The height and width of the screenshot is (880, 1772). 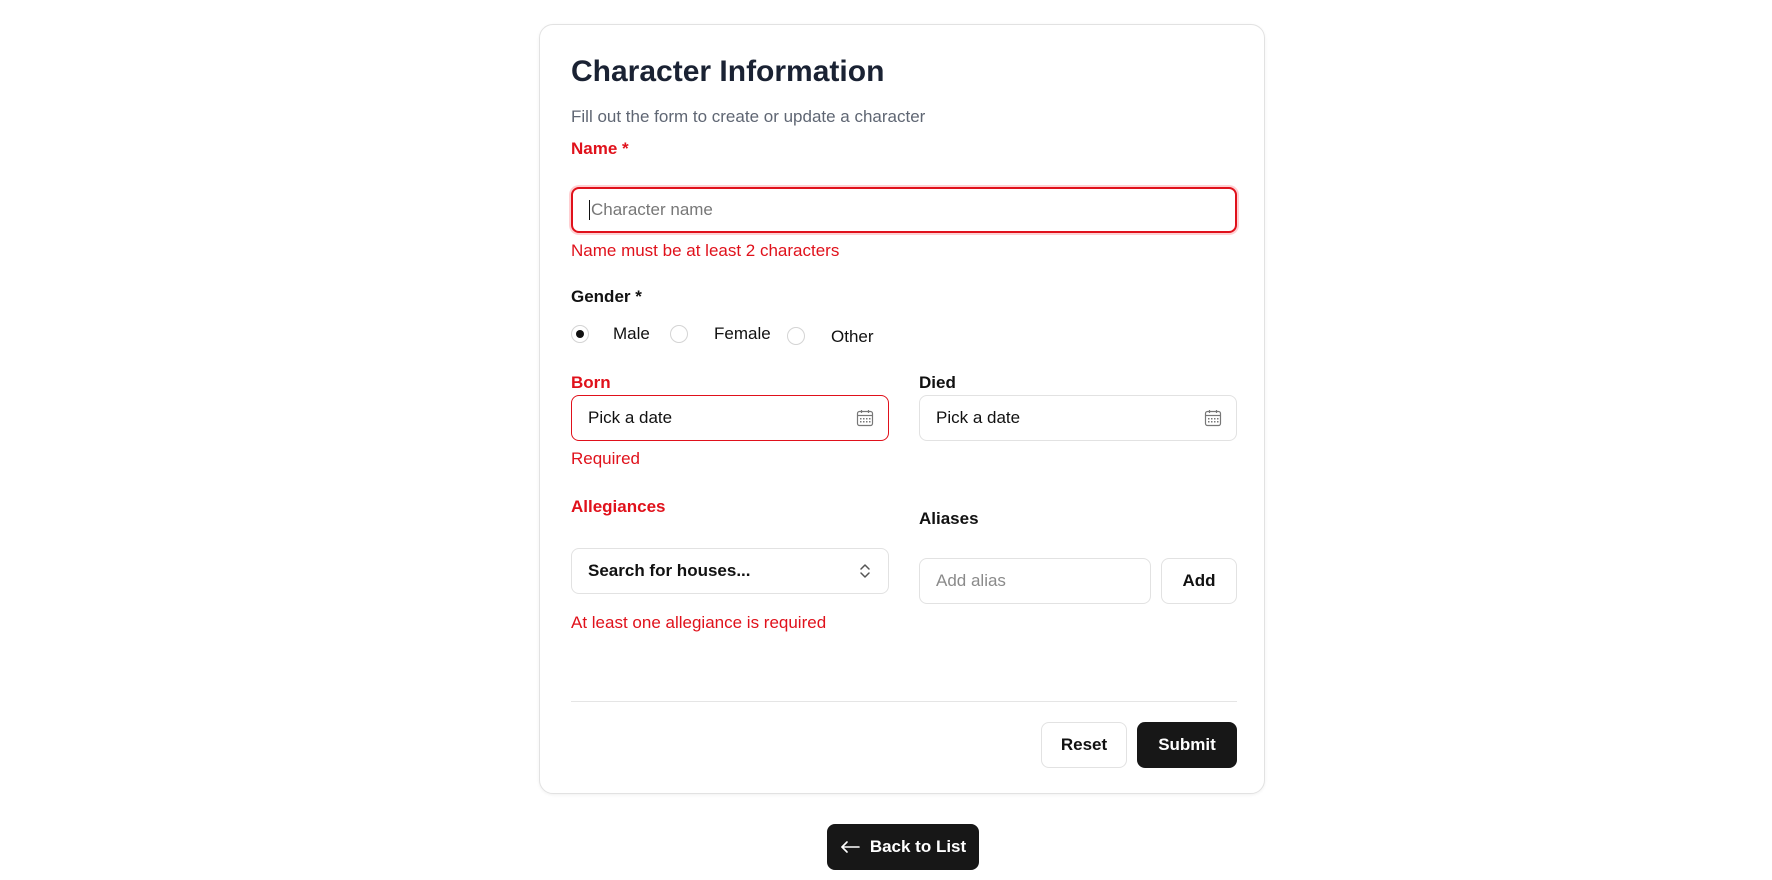 What do you see at coordinates (796, 336) in the screenshot?
I see `radio-other` at bounding box center [796, 336].